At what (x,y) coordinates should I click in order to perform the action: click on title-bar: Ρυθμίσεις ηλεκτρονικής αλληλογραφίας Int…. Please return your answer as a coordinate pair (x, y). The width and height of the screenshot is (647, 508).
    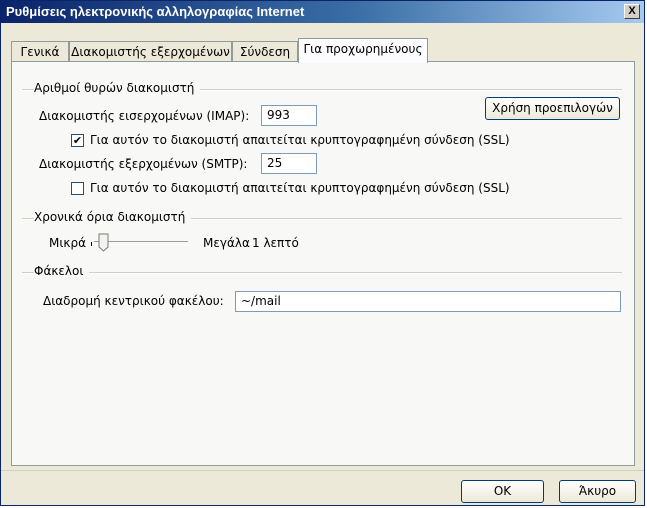
    Looking at the image, I should click on (322, 12).